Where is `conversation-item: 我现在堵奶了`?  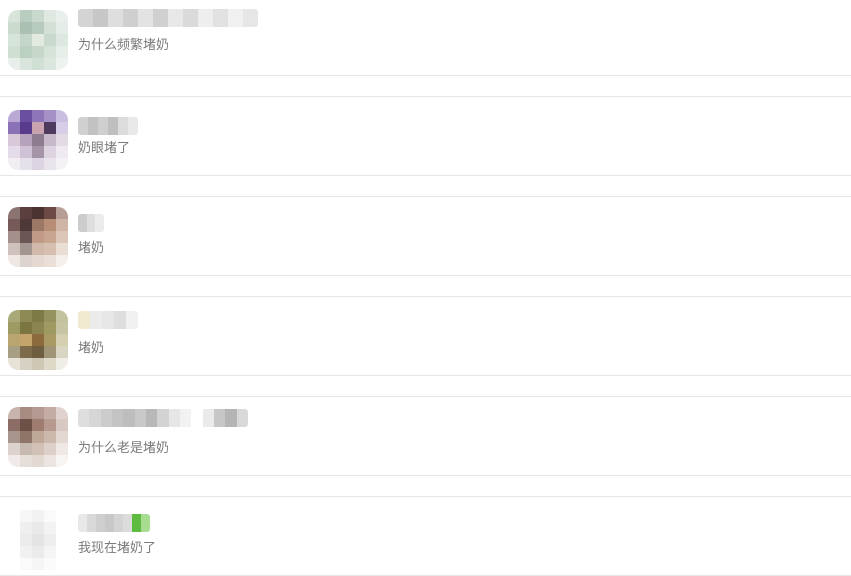 conversation-item: 我现在堵奶了 is located at coordinates (425, 536).